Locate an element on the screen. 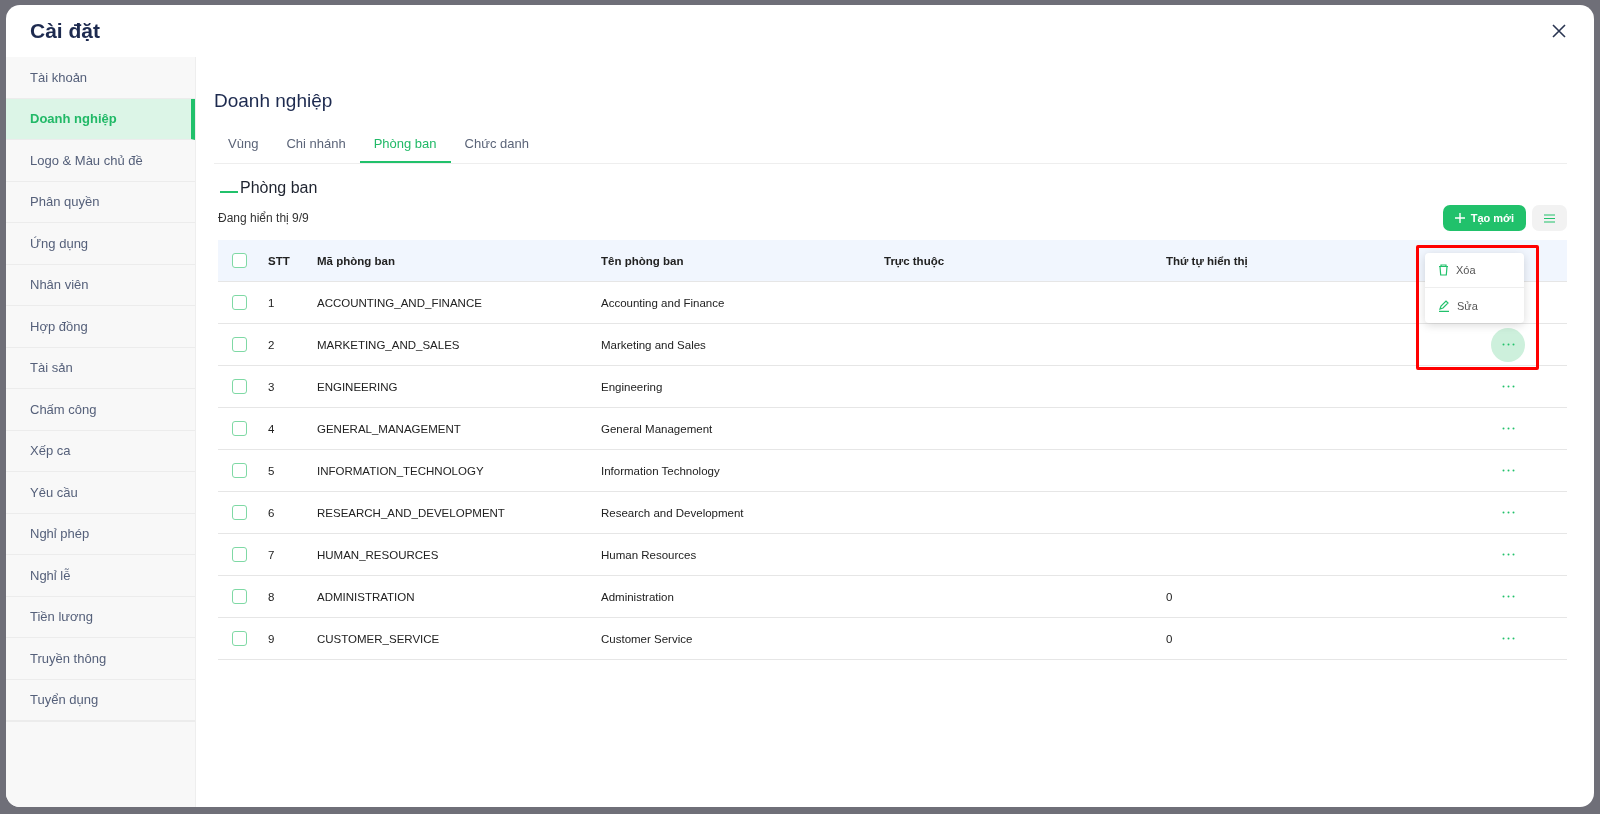 The image size is (1600, 814). column-header: Tên phòng ban is located at coordinates (642, 260).